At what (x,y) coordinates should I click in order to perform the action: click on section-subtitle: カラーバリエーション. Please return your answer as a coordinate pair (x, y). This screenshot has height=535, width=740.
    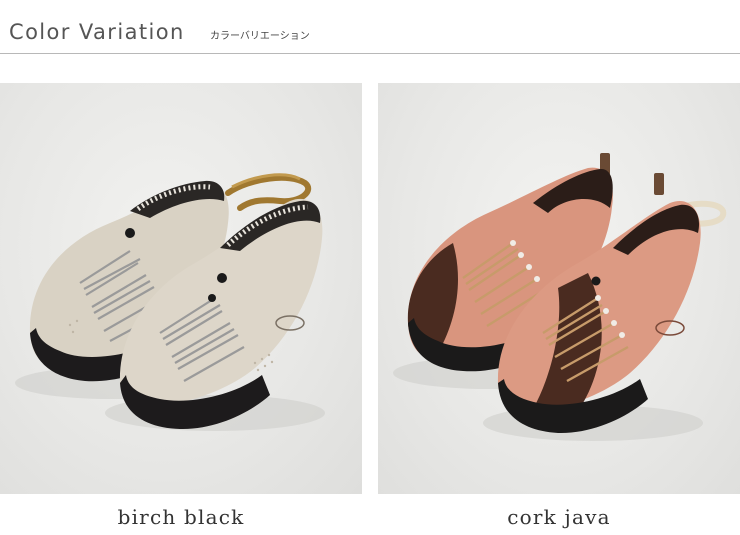
    Looking at the image, I should click on (260, 36).